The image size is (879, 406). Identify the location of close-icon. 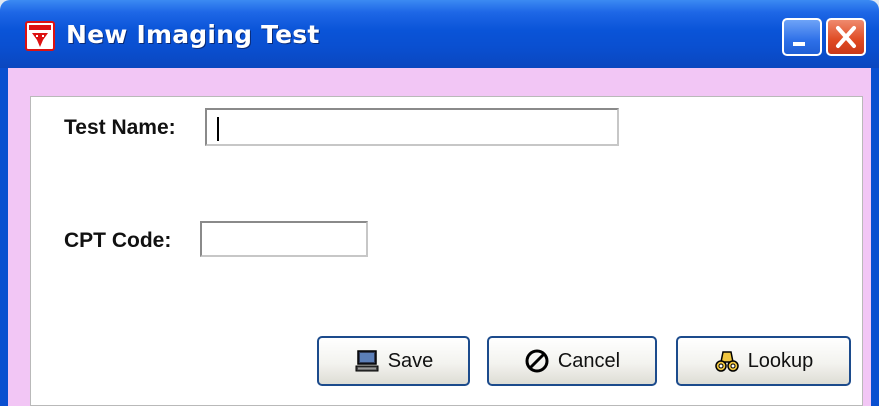
(846, 37).